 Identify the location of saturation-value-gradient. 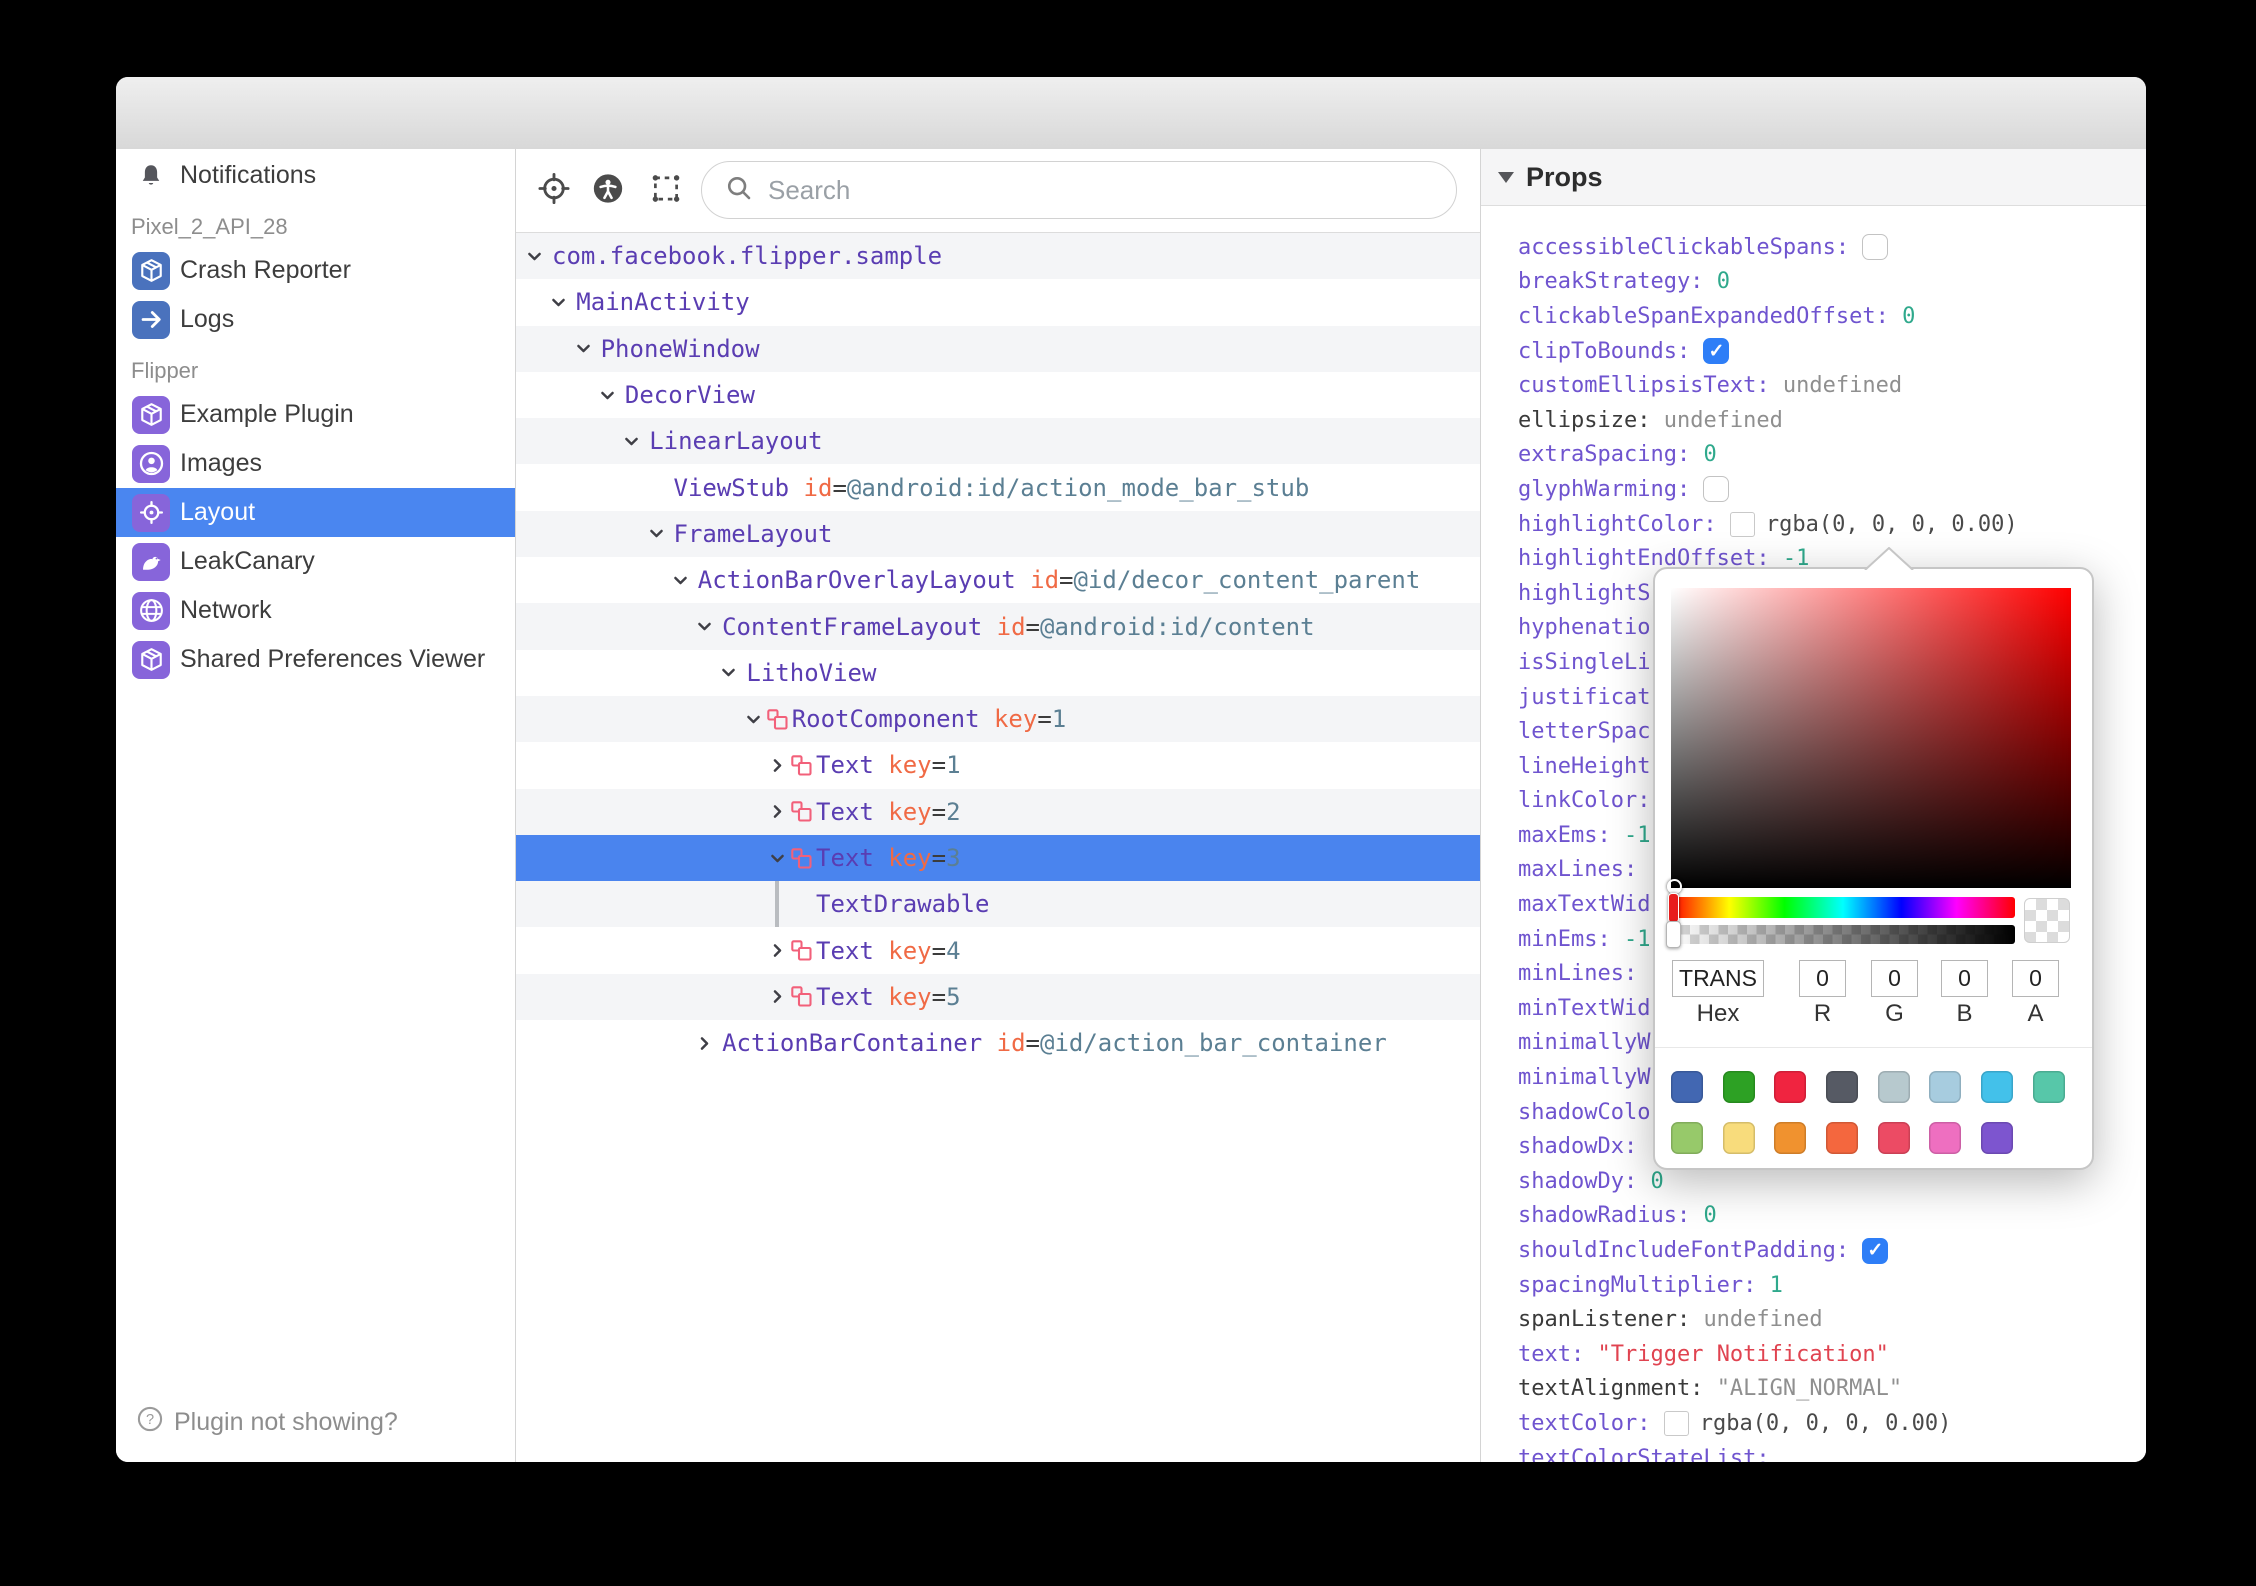
(1871, 738).